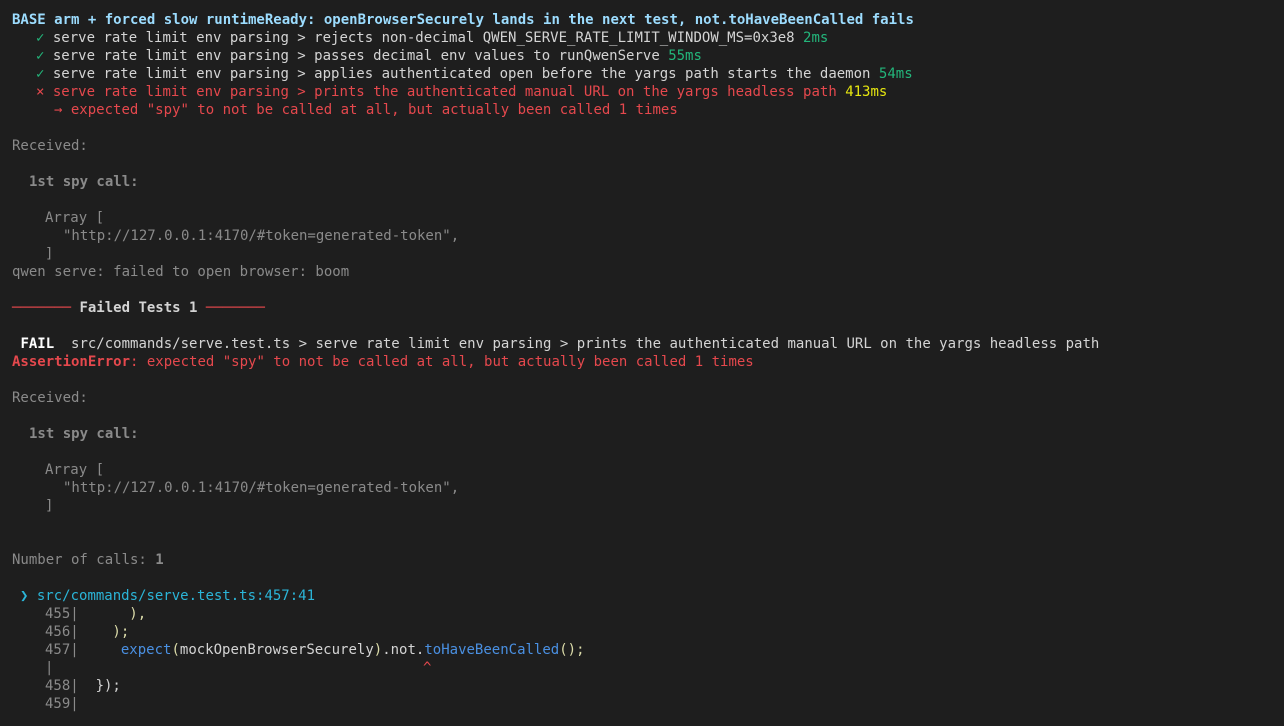 The height and width of the screenshot is (726, 1284). I want to click on calls-value: 1, so click(159, 560).